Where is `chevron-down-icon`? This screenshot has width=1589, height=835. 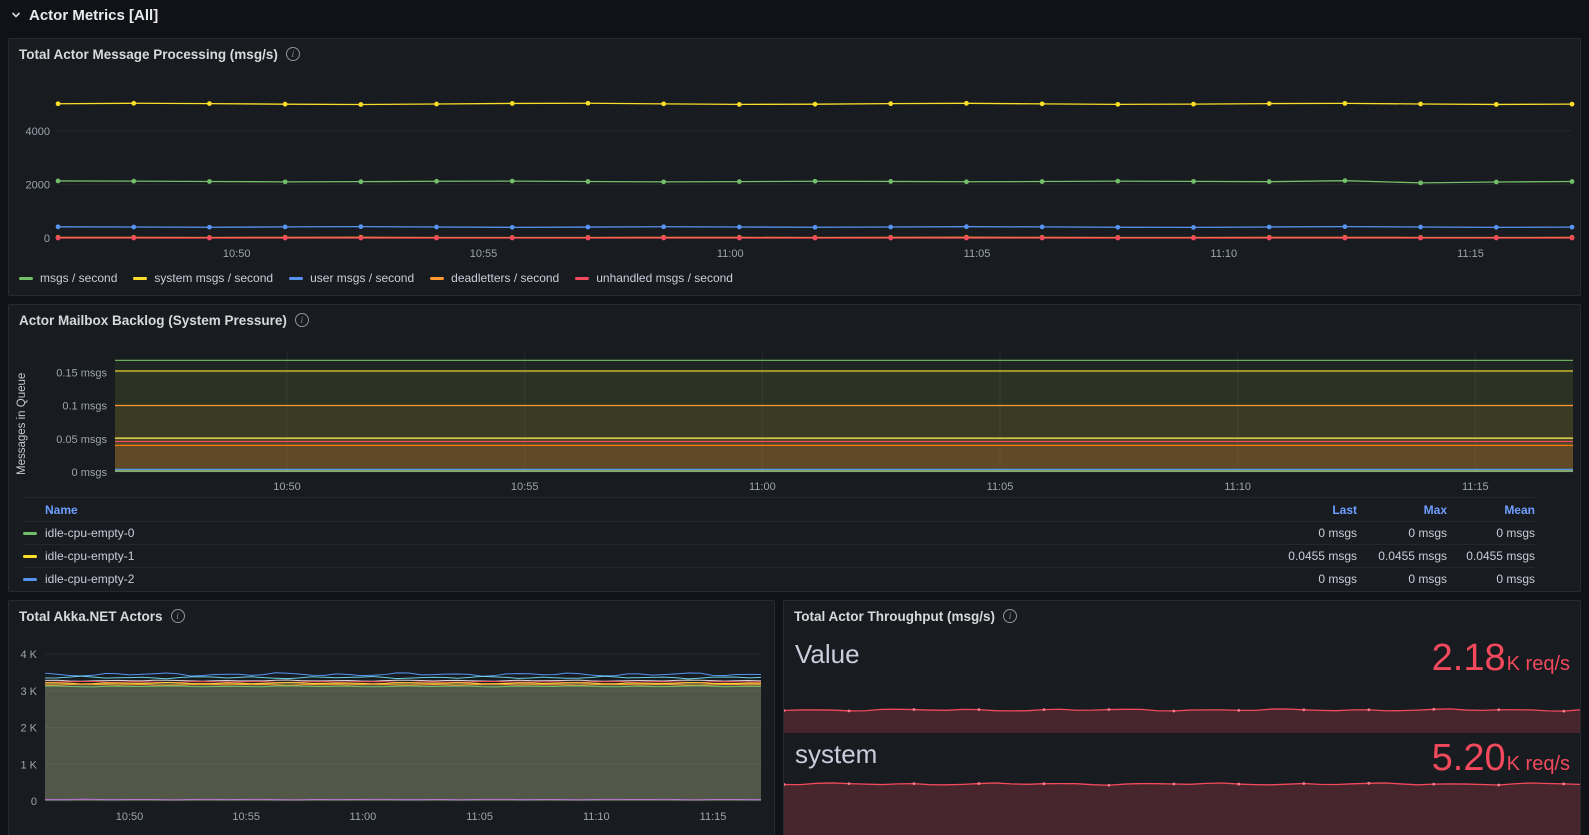 chevron-down-icon is located at coordinates (16, 15).